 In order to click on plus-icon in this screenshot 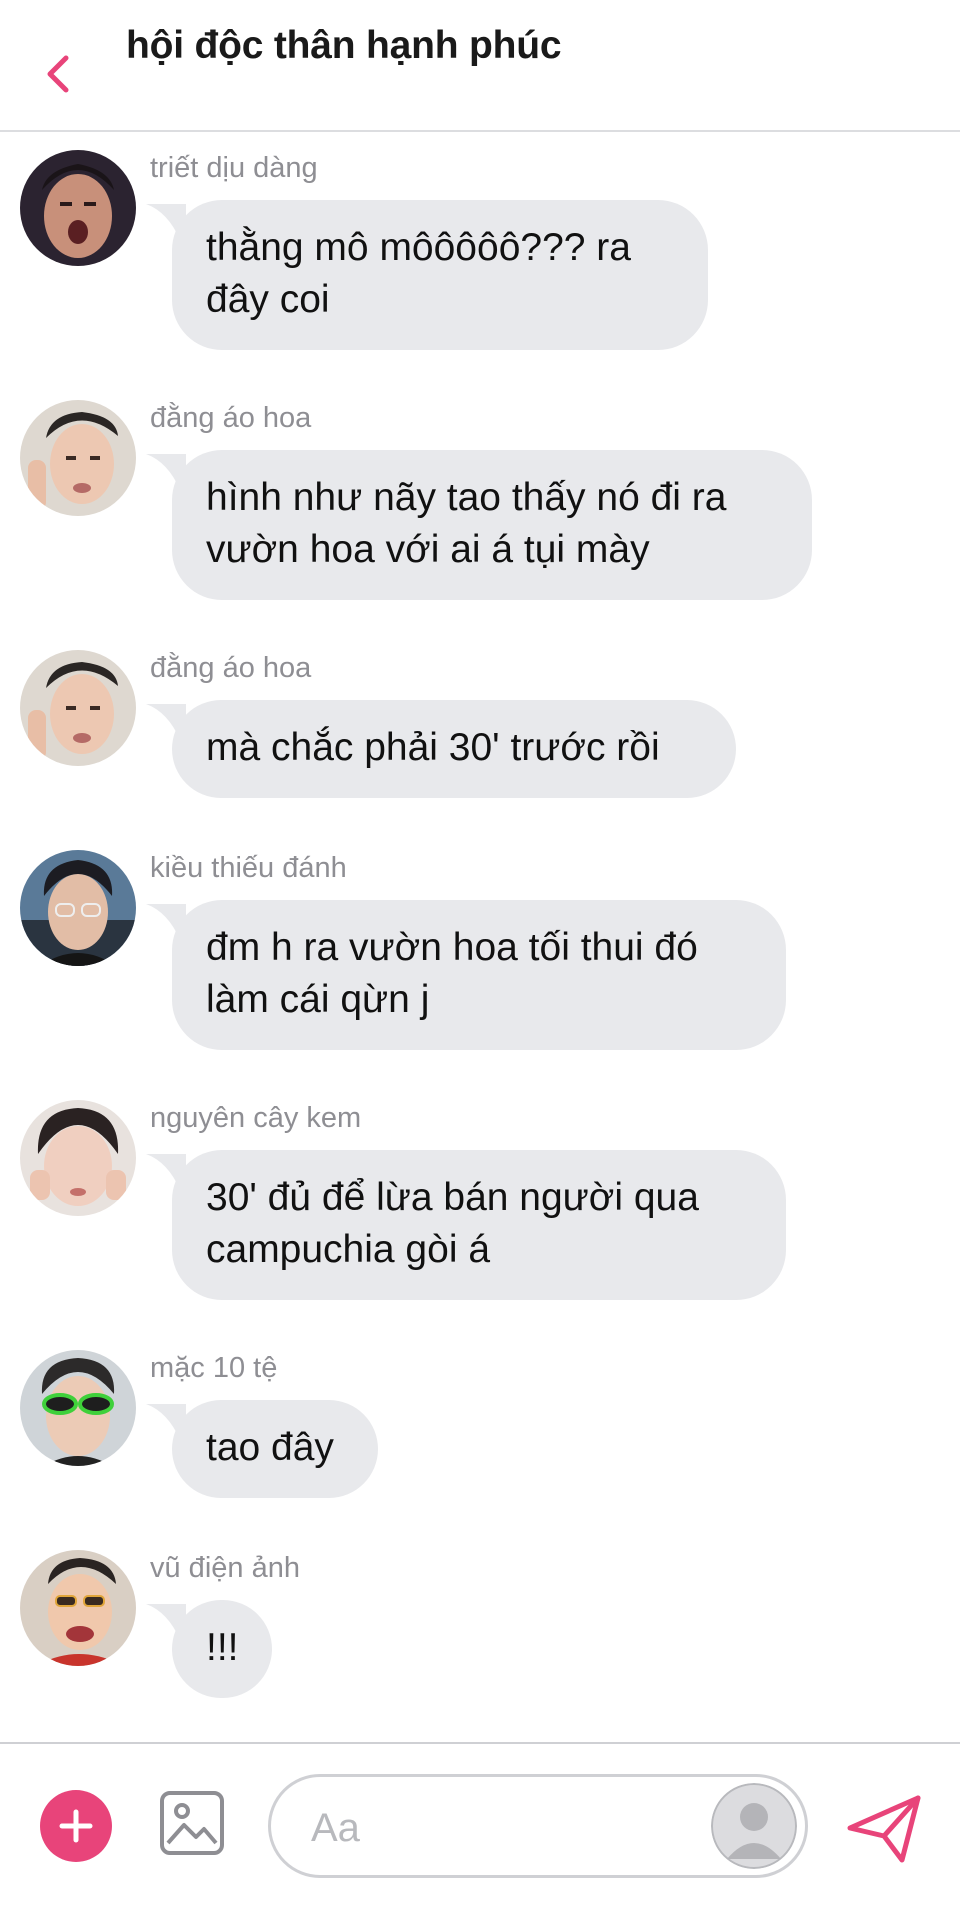, I will do `click(76, 1826)`.